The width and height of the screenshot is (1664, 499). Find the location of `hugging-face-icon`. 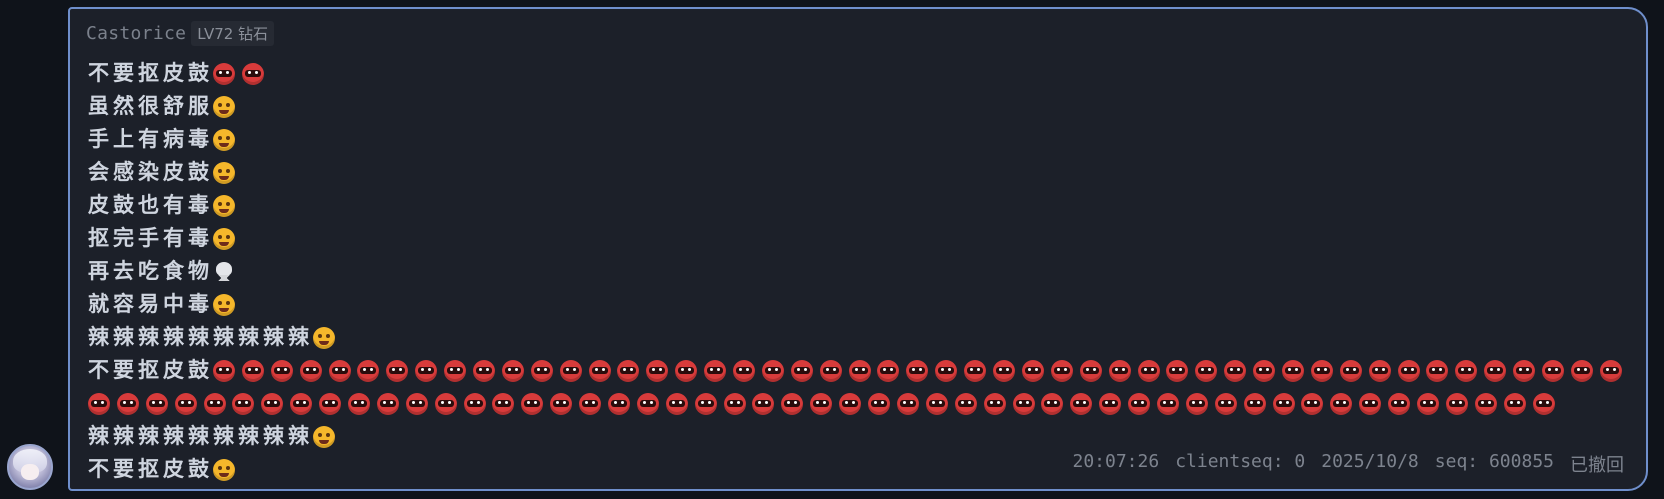

hugging-face-icon is located at coordinates (224, 172).